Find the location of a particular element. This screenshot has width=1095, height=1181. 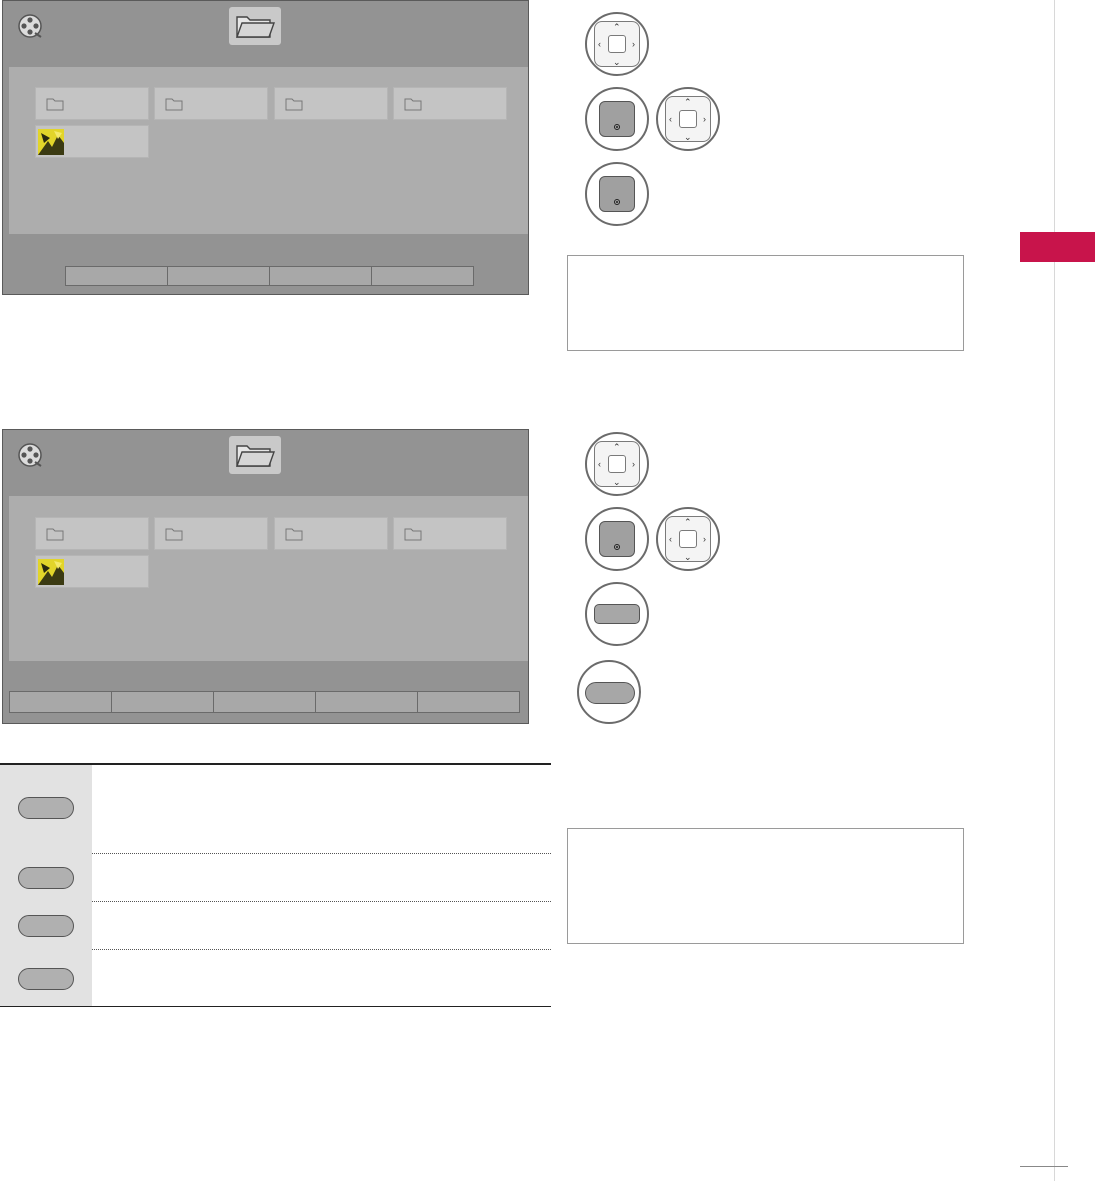

page-divider-rule is located at coordinates (1054, 590).